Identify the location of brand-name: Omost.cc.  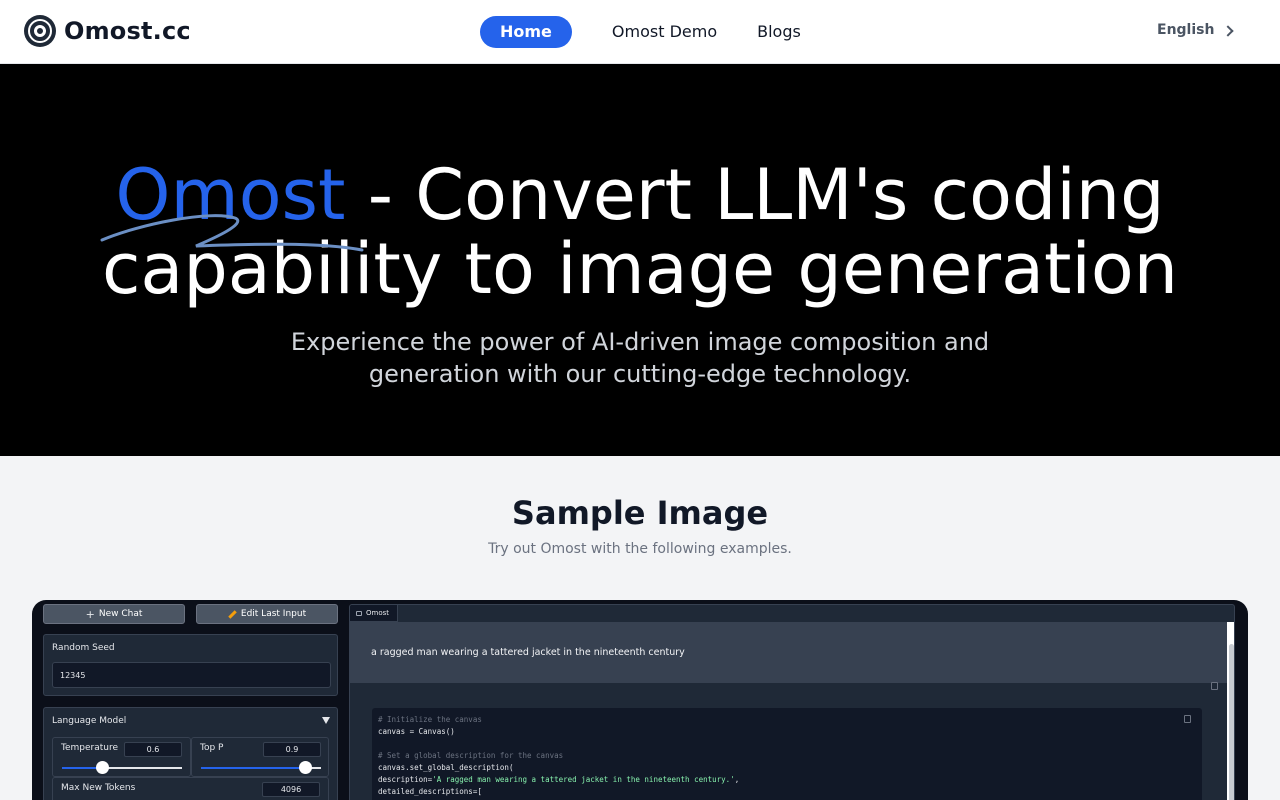
(127, 31).